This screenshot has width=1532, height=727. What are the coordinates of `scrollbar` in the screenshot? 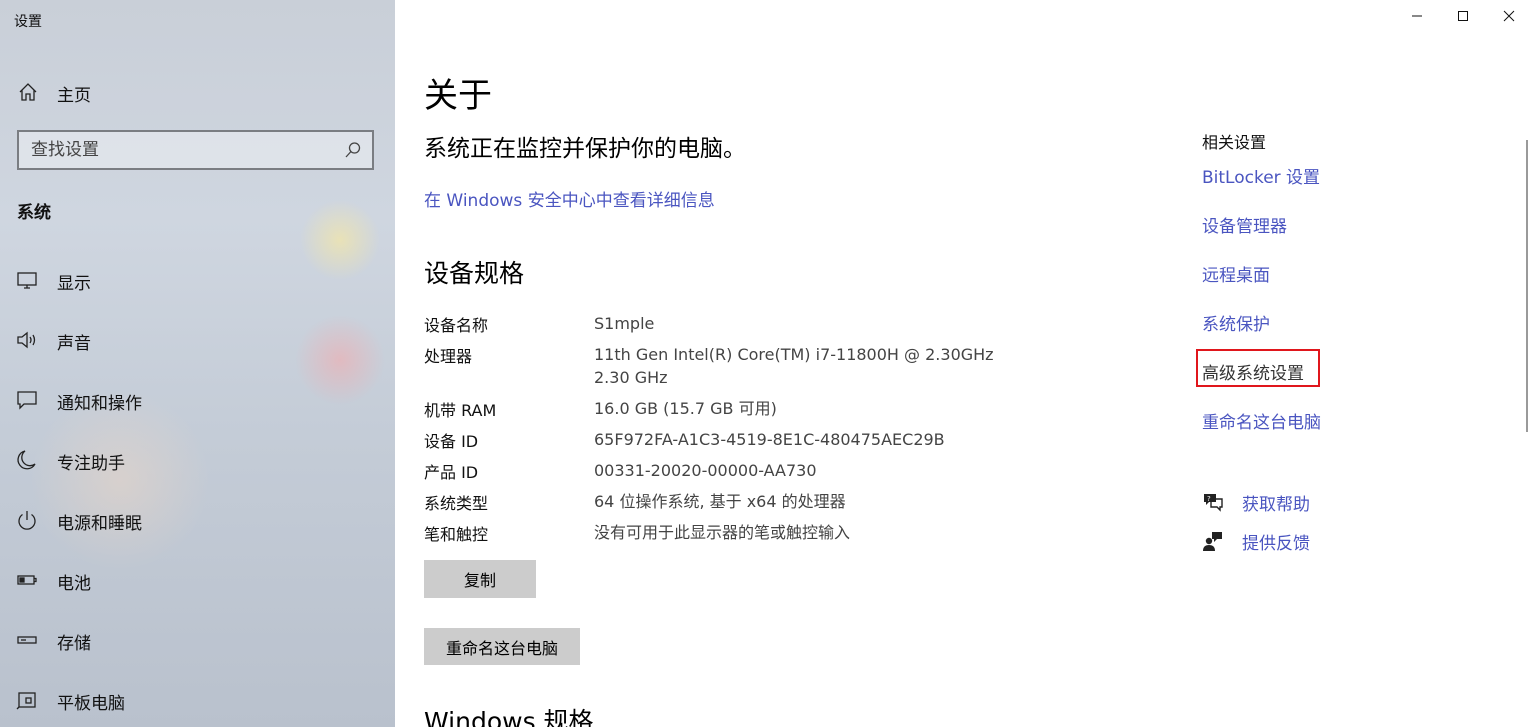 It's located at (1527, 286).